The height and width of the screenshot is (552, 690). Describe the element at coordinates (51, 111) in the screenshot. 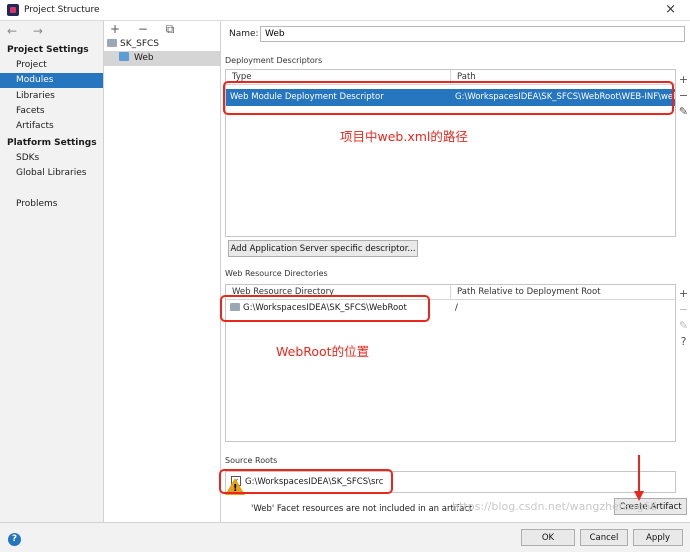

I see `nav-item-facets: Facets` at that location.